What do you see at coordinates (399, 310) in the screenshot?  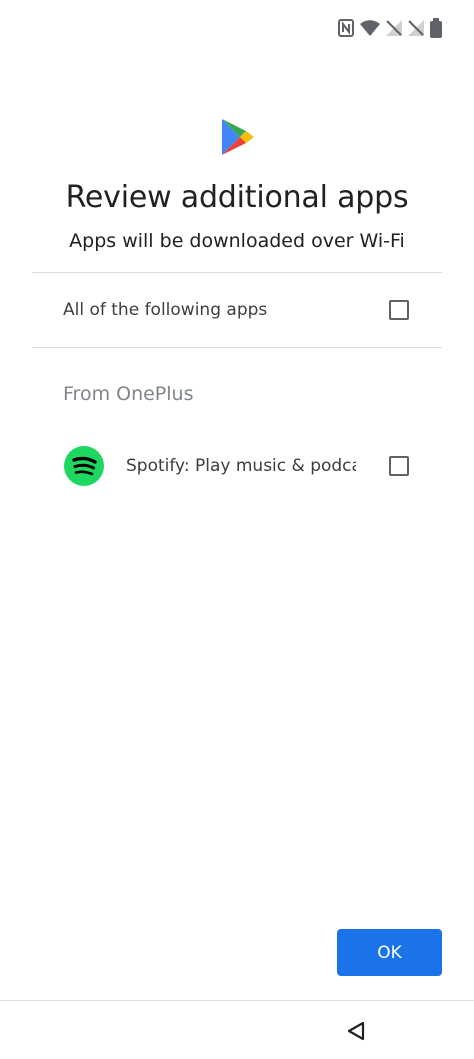 I see `select-all-checkbox` at bounding box center [399, 310].